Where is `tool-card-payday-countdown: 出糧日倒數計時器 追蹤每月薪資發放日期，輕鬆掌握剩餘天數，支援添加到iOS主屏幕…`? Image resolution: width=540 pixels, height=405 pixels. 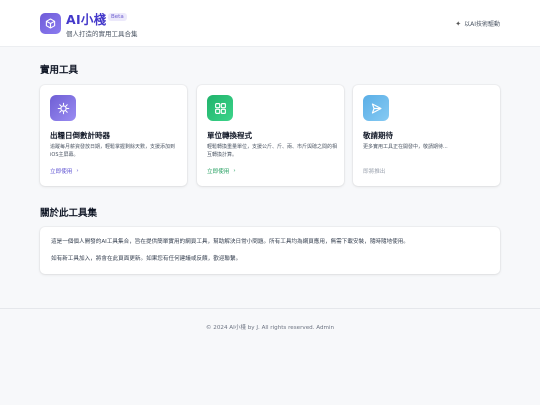
tool-card-payday-countdown: 出糧日倒數計時器 追蹤每月薪資發放日期，輕鬆掌握剩餘天數，支援添加到iOS主屏幕… is located at coordinates (113, 135).